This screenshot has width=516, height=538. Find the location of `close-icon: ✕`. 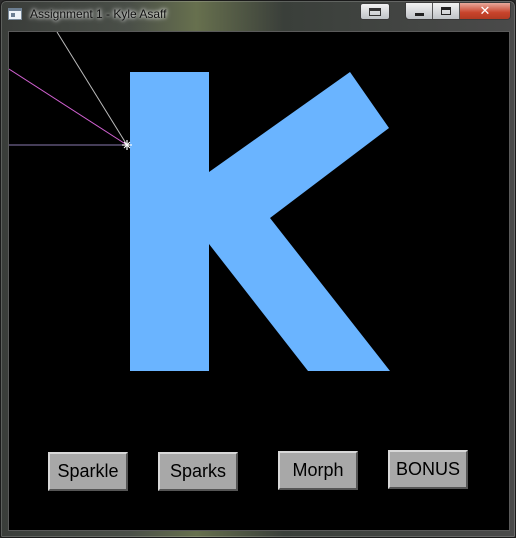

close-icon: ✕ is located at coordinates (485, 11).